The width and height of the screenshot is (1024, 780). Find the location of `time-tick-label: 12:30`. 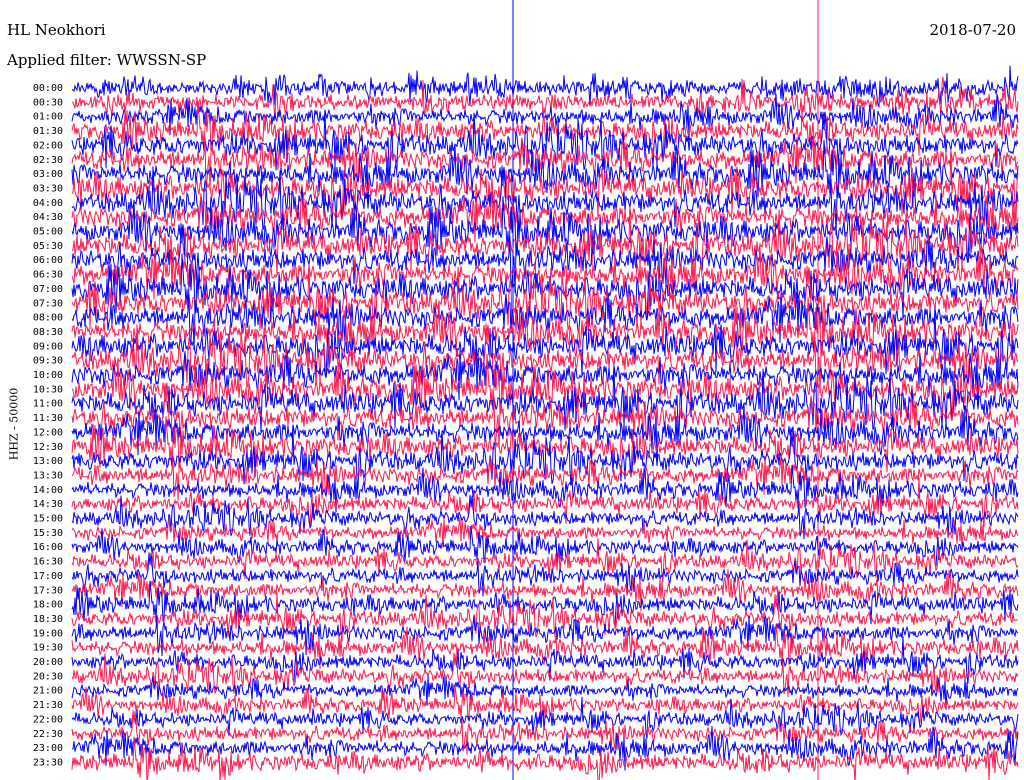

time-tick-label: 12:30 is located at coordinates (48, 447).